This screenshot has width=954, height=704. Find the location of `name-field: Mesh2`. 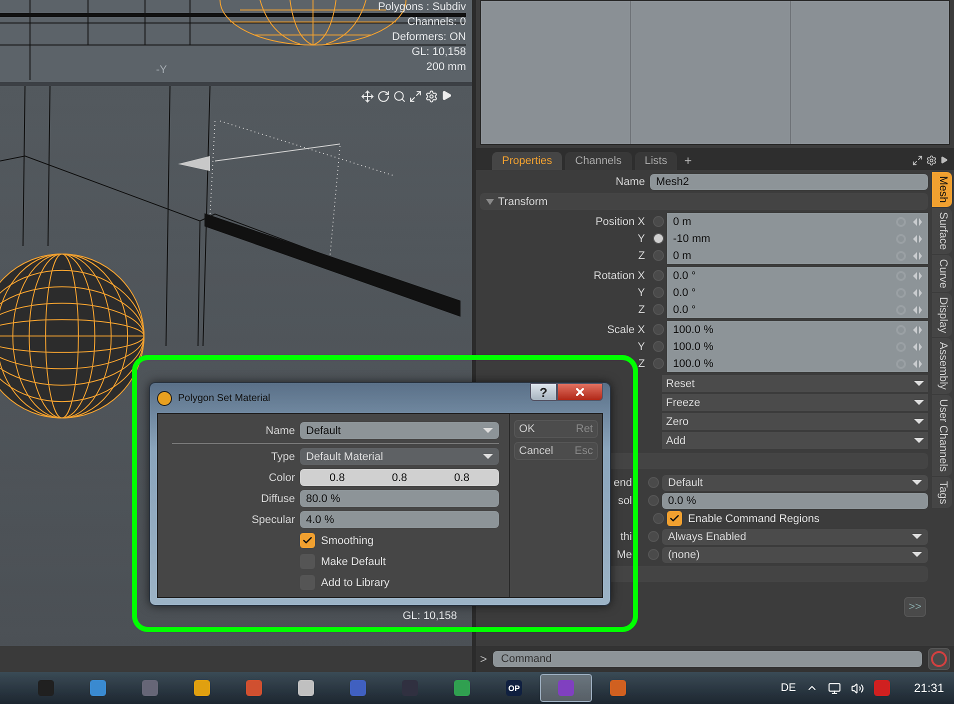

name-field: Mesh2 is located at coordinates (789, 182).